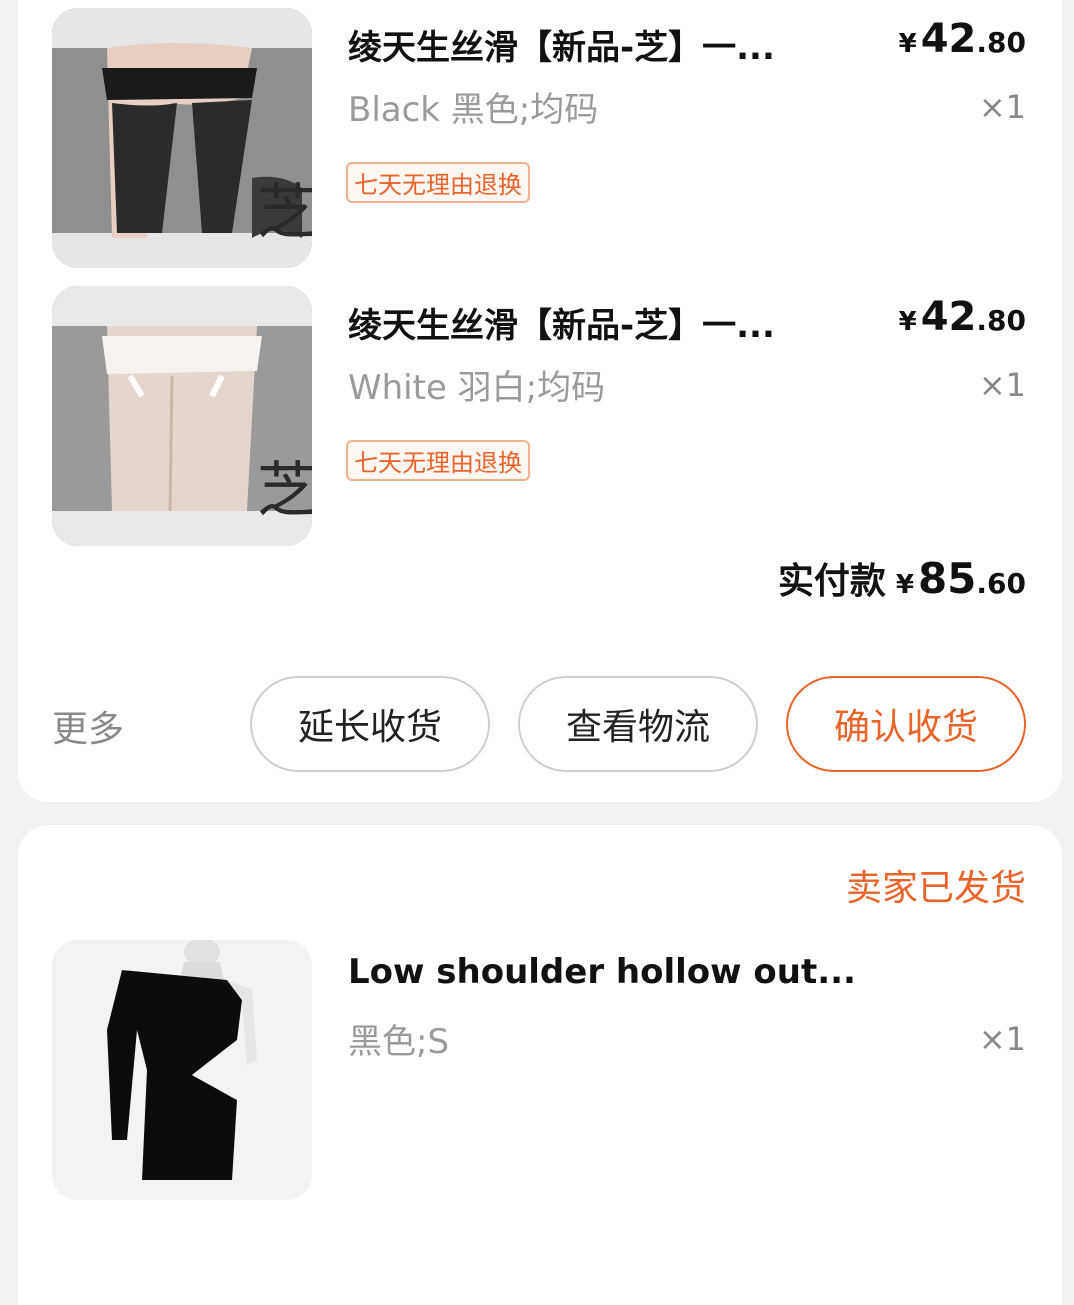 The image size is (1074, 1305). Describe the element at coordinates (947, 578) in the screenshot. I see `total-int: 85` at that location.